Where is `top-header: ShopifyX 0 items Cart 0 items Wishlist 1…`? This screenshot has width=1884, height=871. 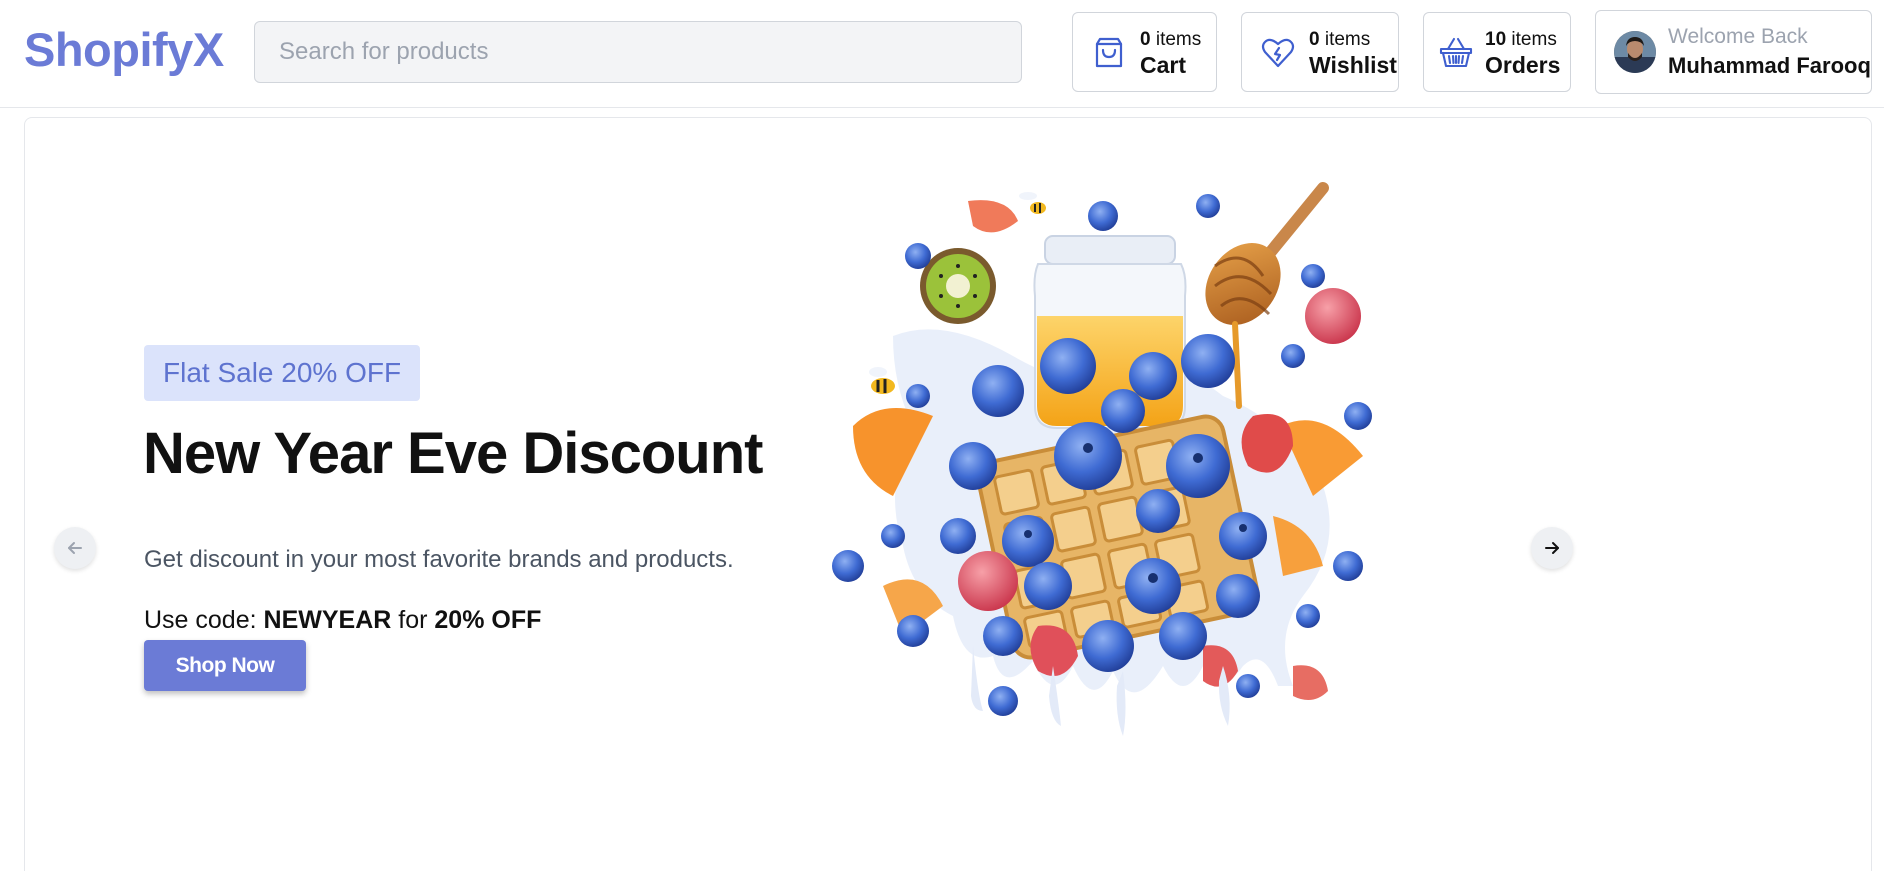
top-header: ShopifyX 0 items Cart 0 items Wishlist 1… is located at coordinates (942, 54).